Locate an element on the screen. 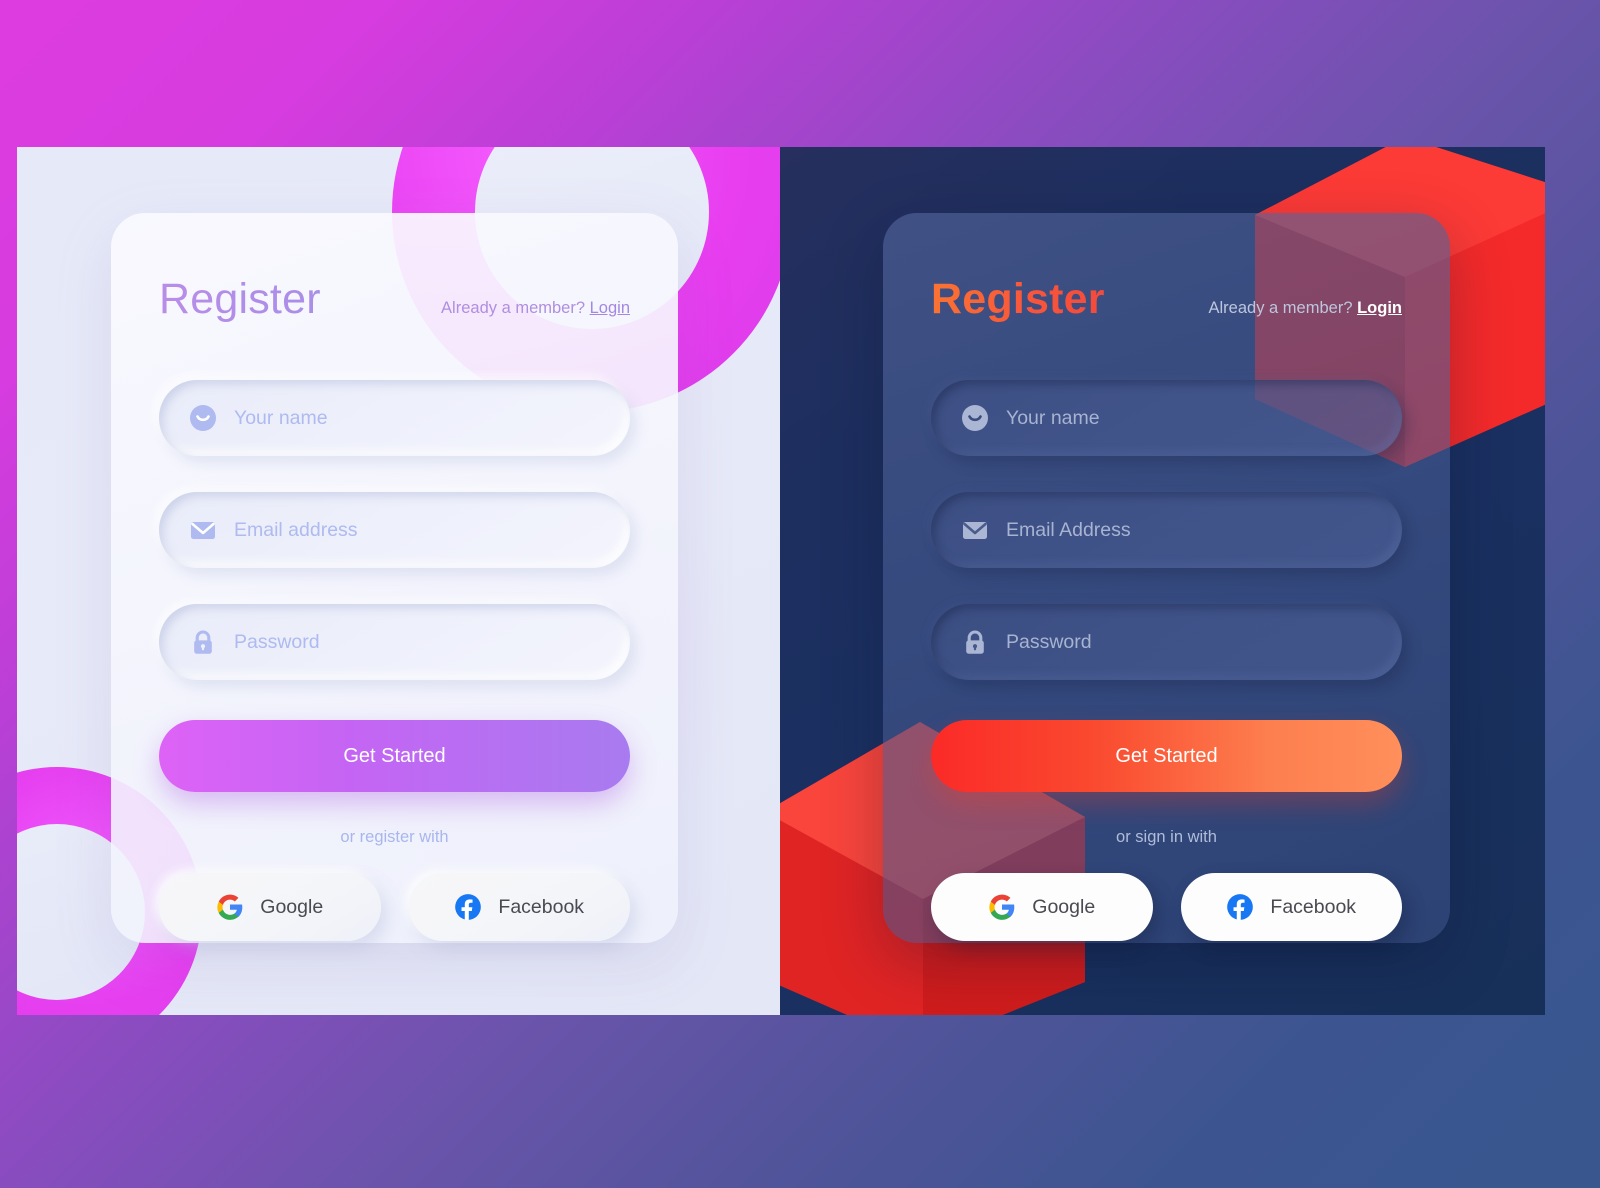  password-field-placeholder-dark: Password is located at coordinates (1049, 641).